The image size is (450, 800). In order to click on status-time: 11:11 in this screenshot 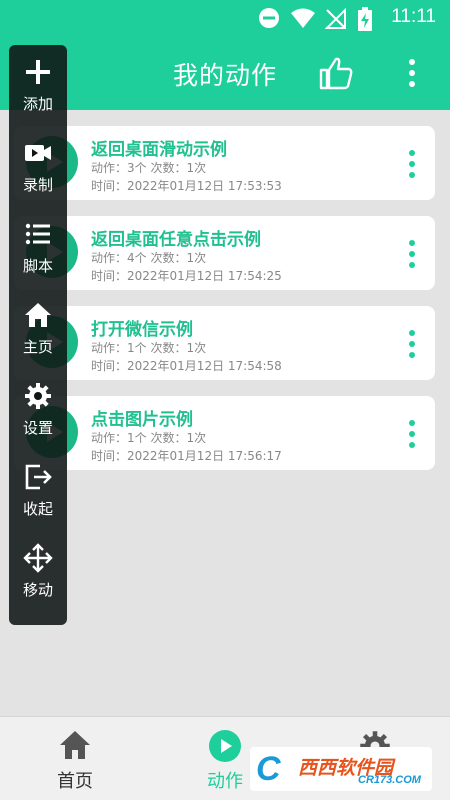, I will do `click(413, 16)`.